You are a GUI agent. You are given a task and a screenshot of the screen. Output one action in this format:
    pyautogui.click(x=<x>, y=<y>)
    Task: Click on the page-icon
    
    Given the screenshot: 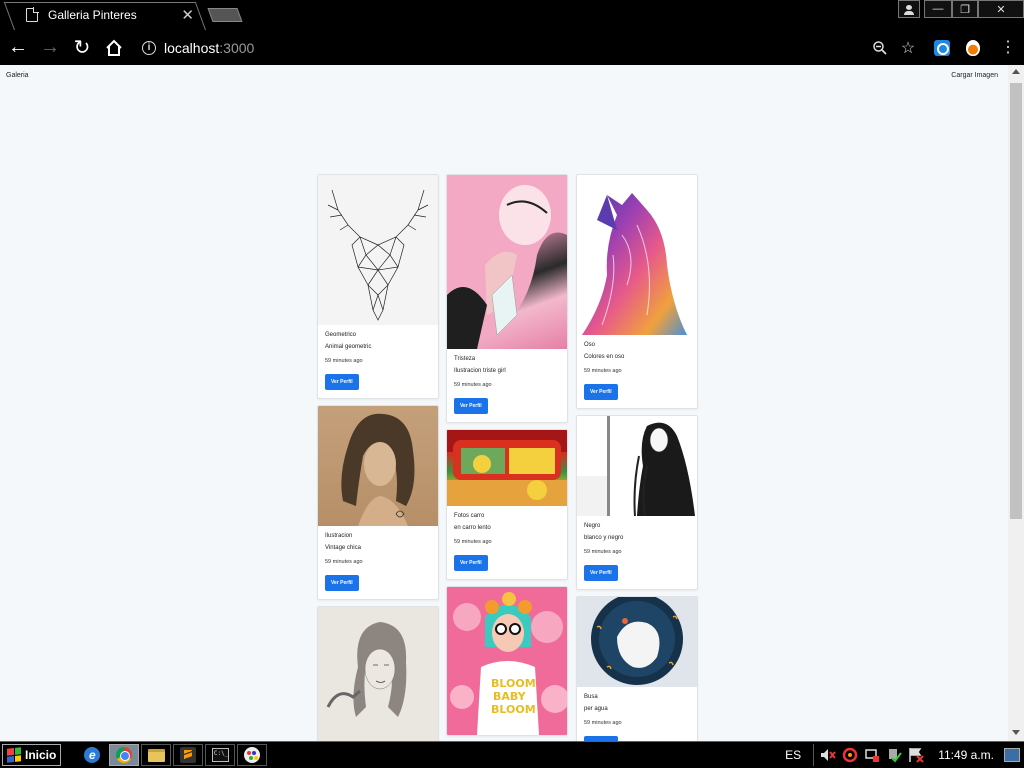 What is the action you would take?
    pyautogui.click(x=32, y=14)
    